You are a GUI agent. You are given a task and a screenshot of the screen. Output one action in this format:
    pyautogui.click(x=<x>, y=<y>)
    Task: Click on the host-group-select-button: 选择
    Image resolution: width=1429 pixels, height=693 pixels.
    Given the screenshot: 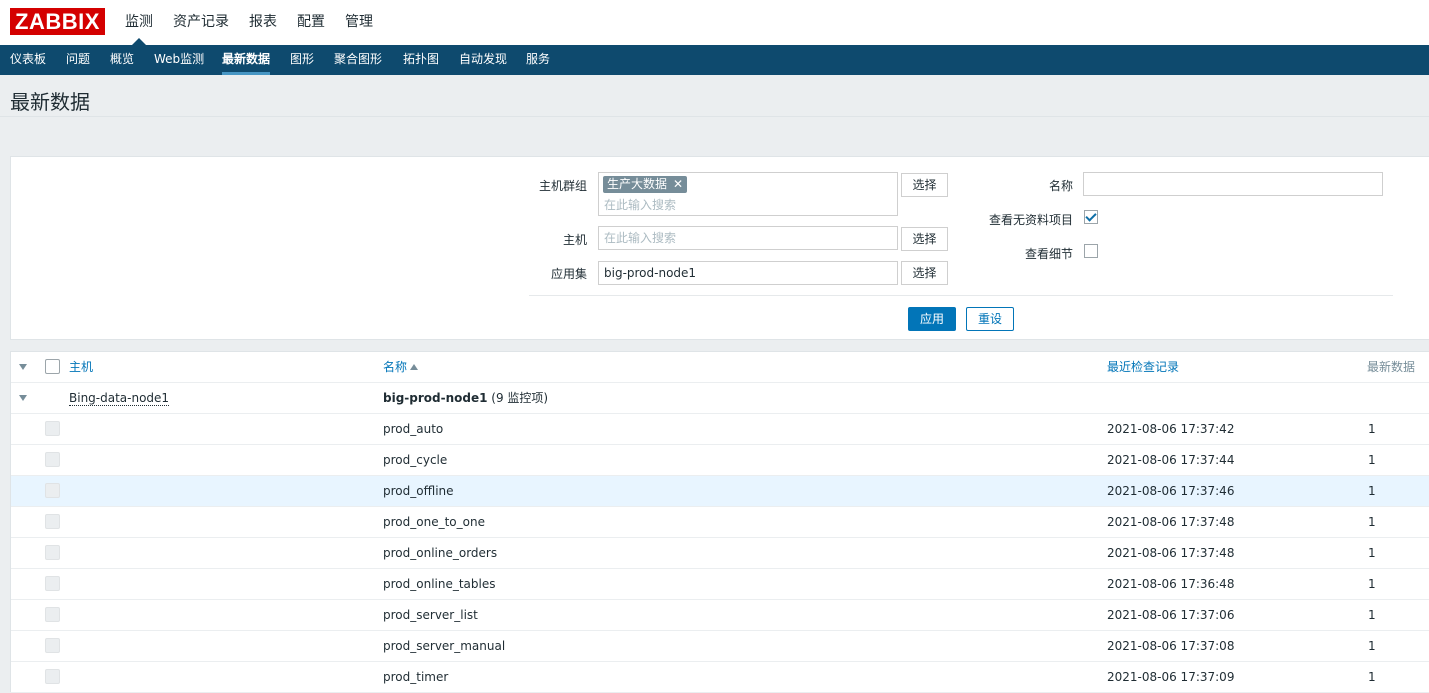 What is the action you would take?
    pyautogui.click(x=924, y=185)
    